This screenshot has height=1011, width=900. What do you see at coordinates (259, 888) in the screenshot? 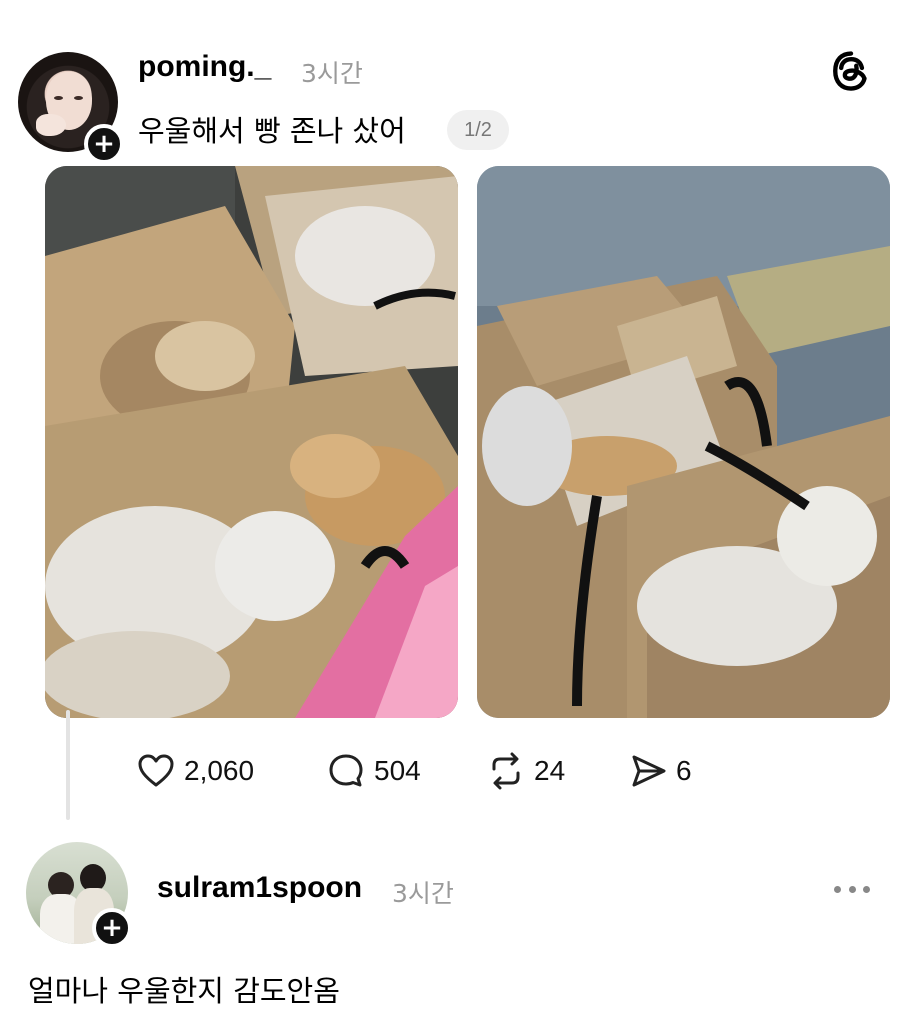
I see `reply-author-username: sulram1spoon` at bounding box center [259, 888].